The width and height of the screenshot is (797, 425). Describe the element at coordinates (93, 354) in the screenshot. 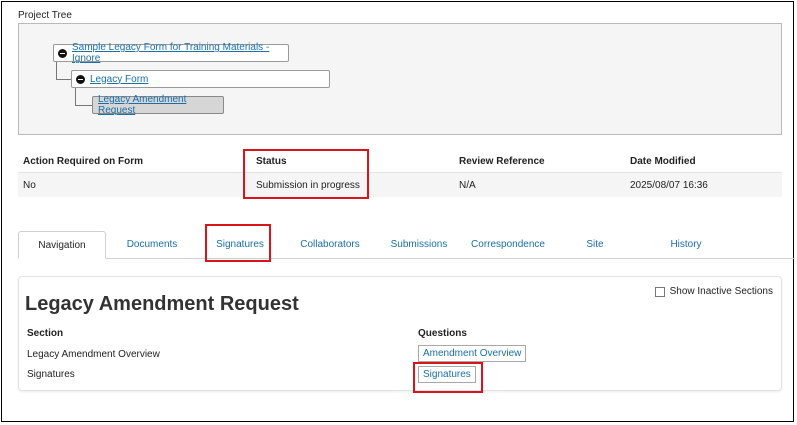

I see `section-name: Legacy Amendment Overview` at that location.